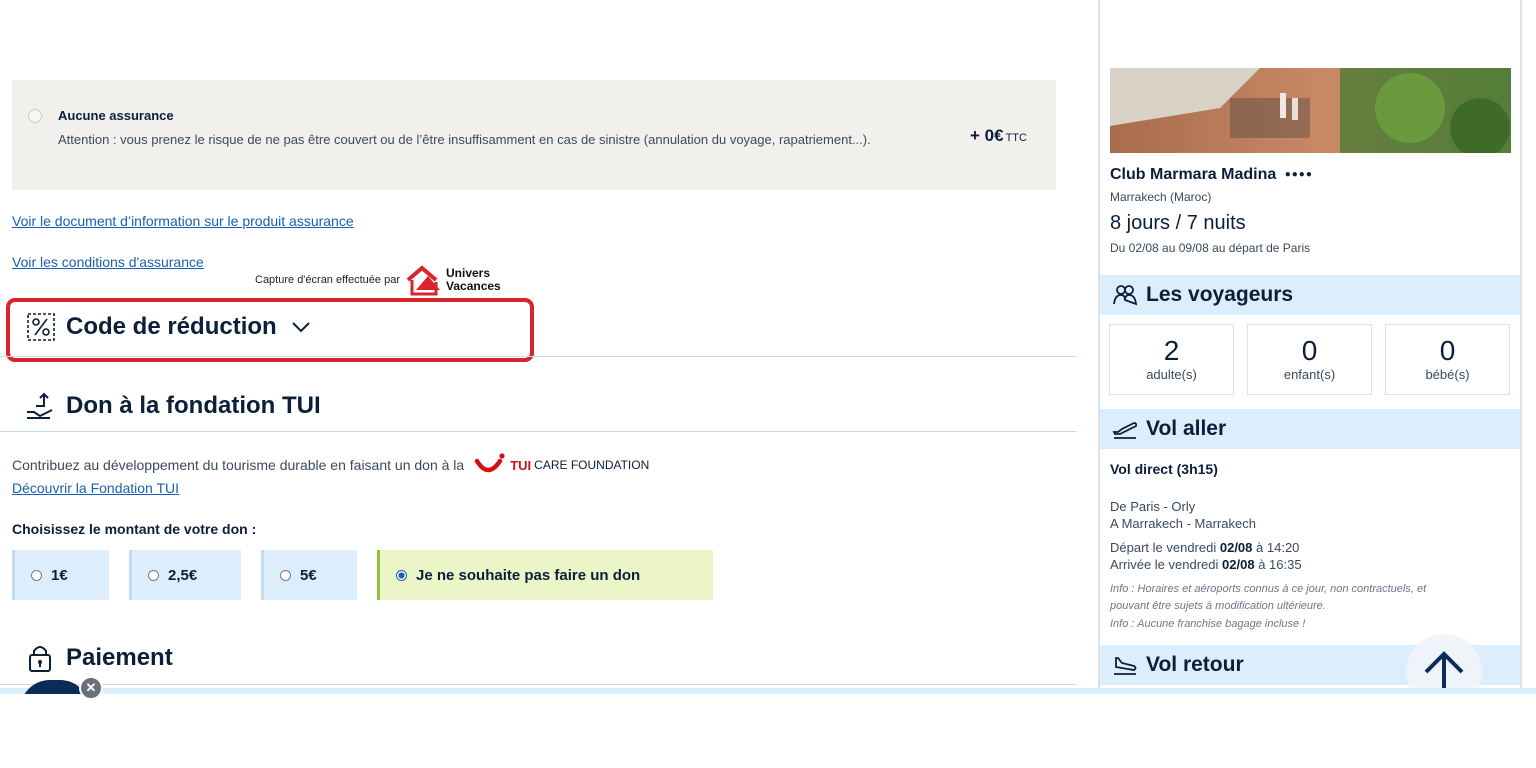 The height and width of the screenshot is (768, 1536). Describe the element at coordinates (401, 575) in the screenshot. I see `radio-button-selected` at that location.